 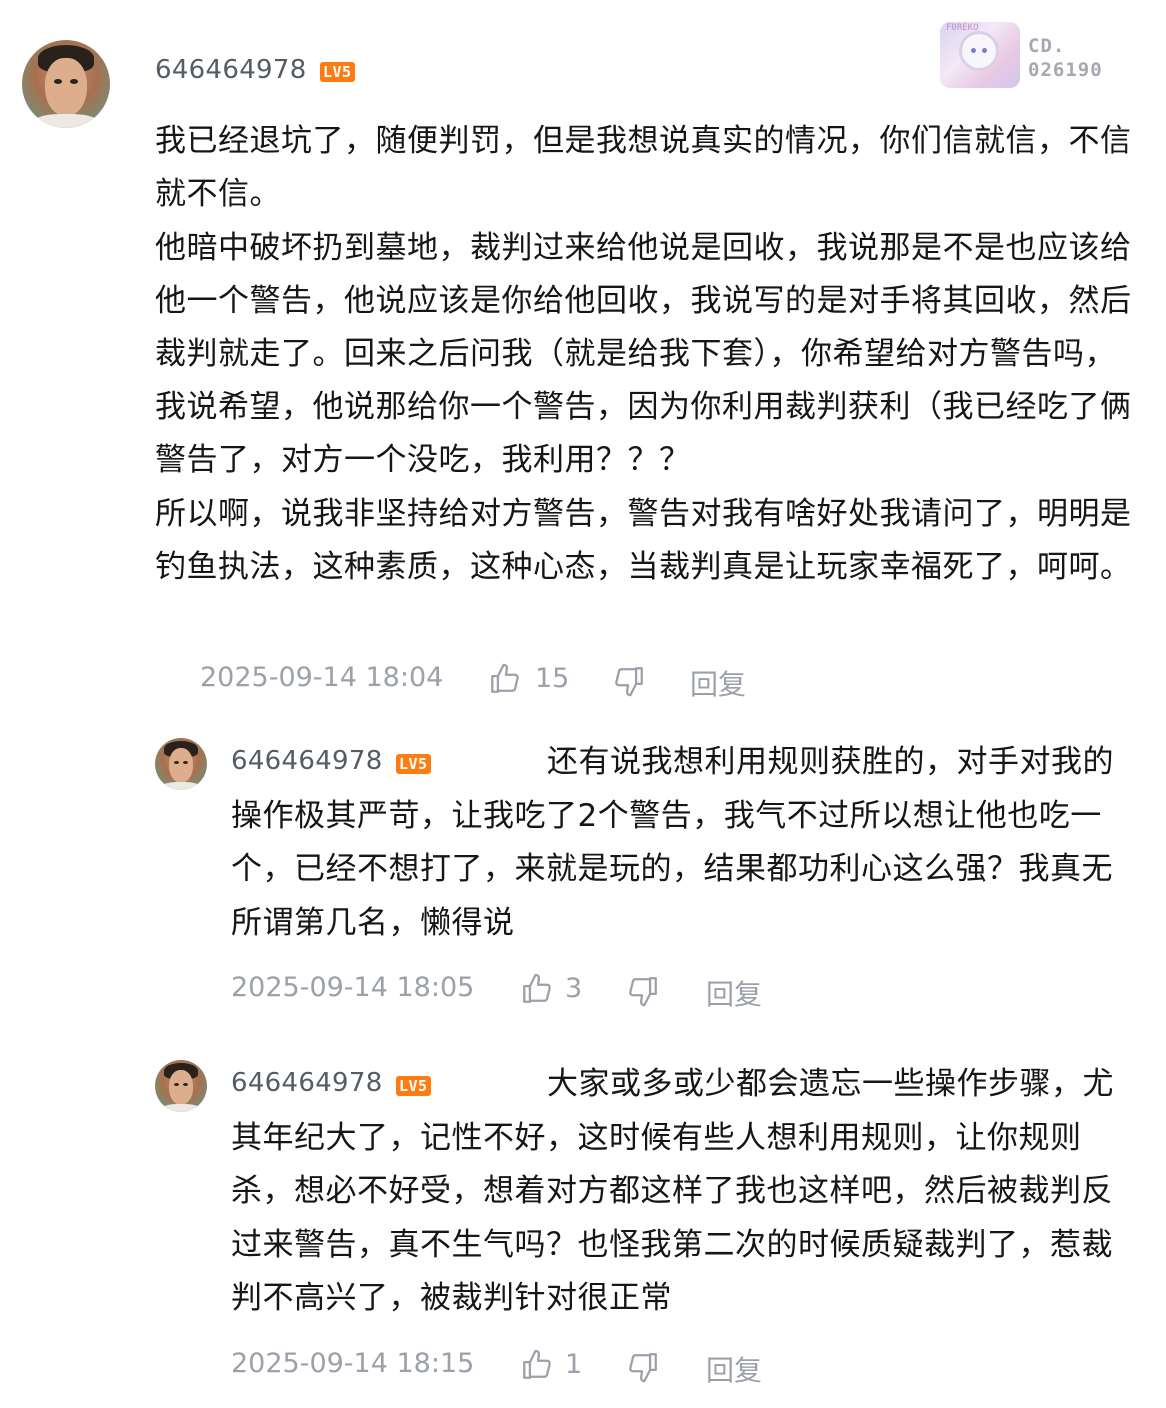 I want to click on level-badge: LV5, so click(x=337, y=72).